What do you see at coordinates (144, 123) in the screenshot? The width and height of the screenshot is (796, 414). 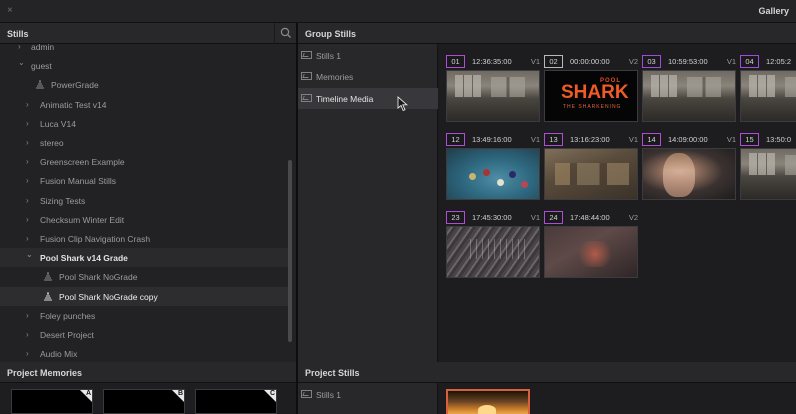 I see `tree-item: › Luca V14` at bounding box center [144, 123].